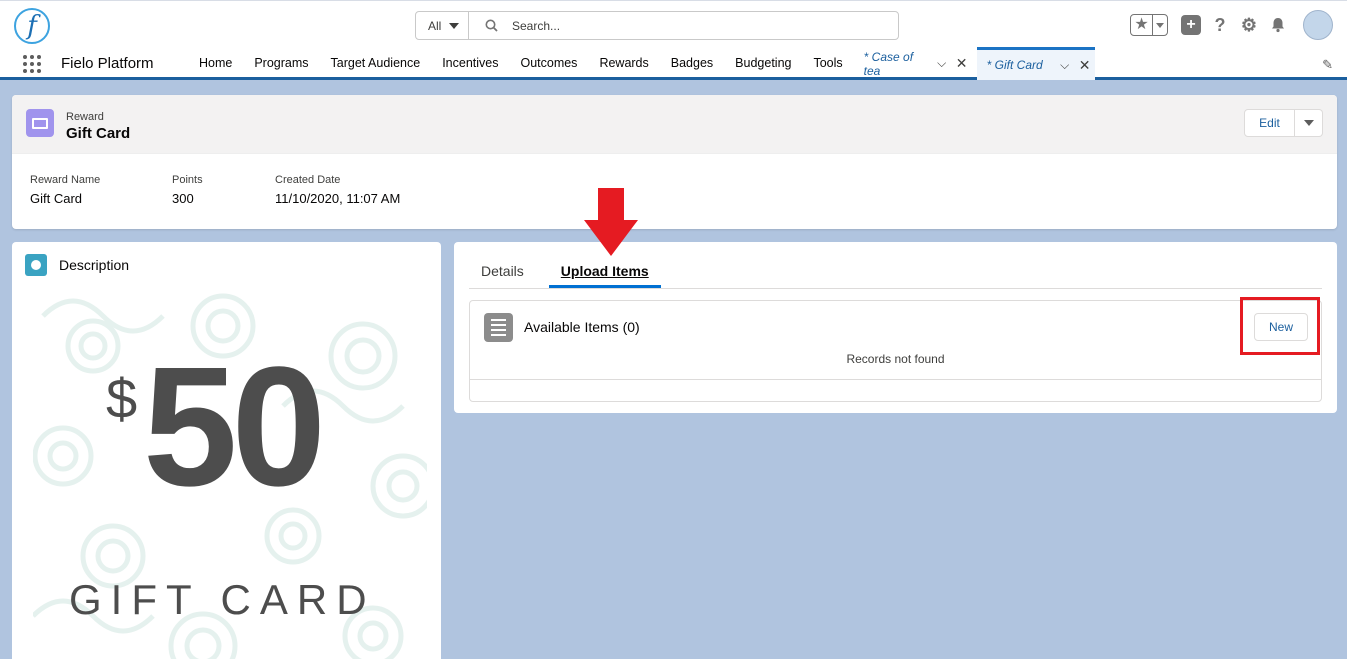  I want to click on field-label: Points, so click(187, 180).